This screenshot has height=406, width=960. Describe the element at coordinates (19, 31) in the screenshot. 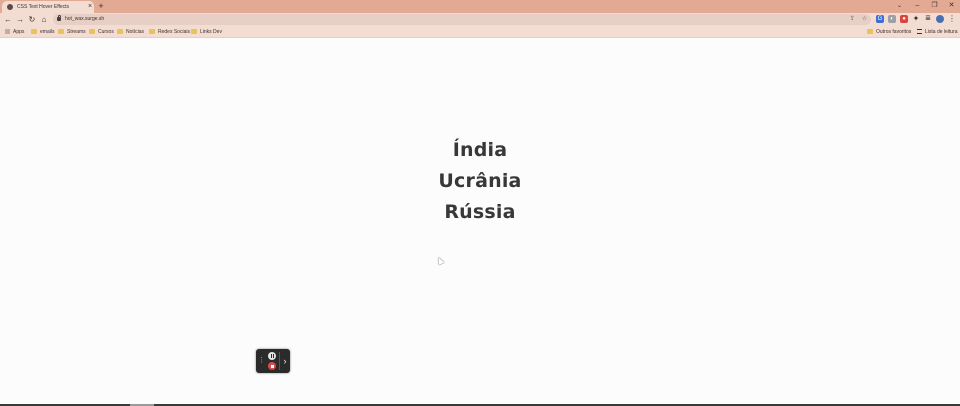

I see `bookmark-apps-label: Apps` at that location.